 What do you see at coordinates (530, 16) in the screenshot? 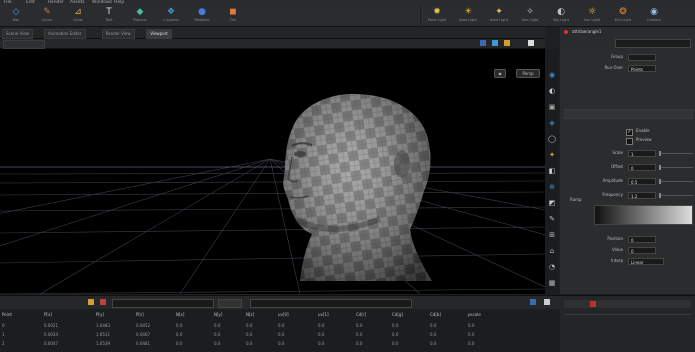
I see `shelf-tool-geo-light: ✧ Geo Light` at bounding box center [530, 16].